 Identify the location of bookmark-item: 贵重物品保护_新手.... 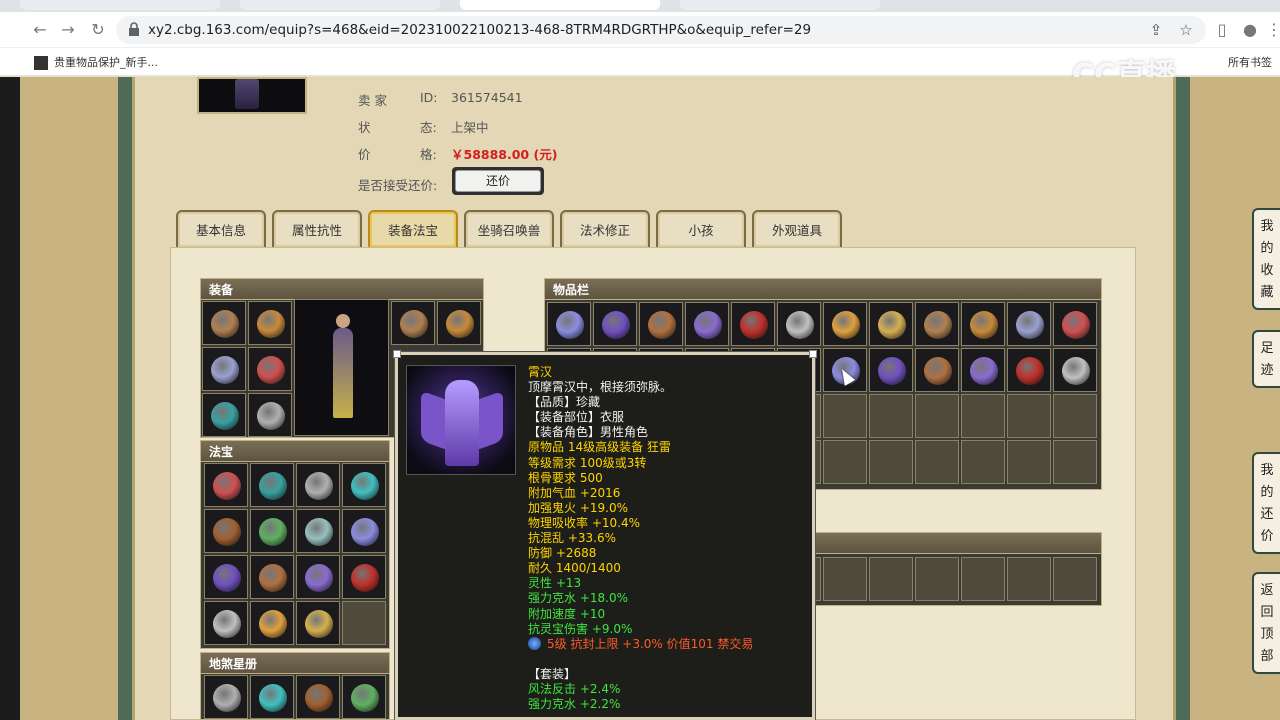
(96, 62).